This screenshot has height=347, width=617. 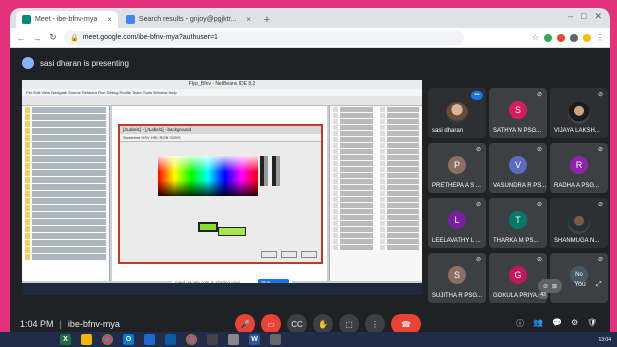 I want to click on participant-tile: No ⊘, so click(x=579, y=278).